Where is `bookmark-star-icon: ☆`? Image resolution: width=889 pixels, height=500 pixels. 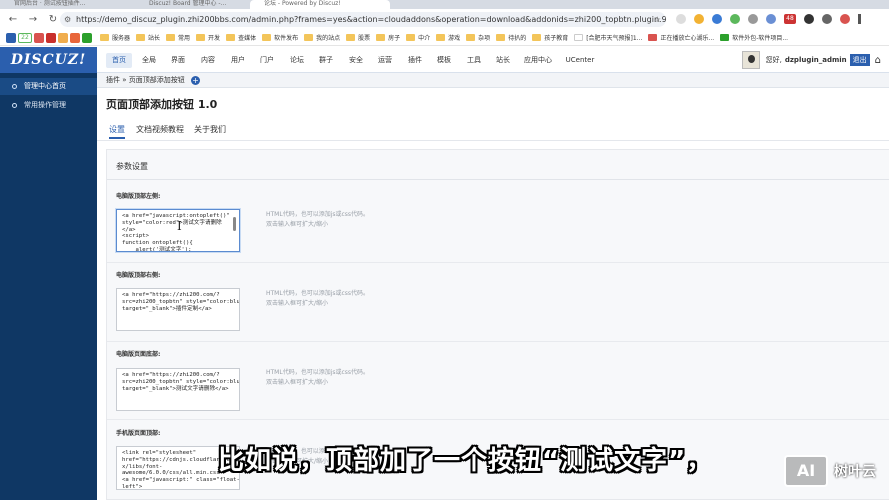 bookmark-star-icon: ☆ is located at coordinates (657, 19).